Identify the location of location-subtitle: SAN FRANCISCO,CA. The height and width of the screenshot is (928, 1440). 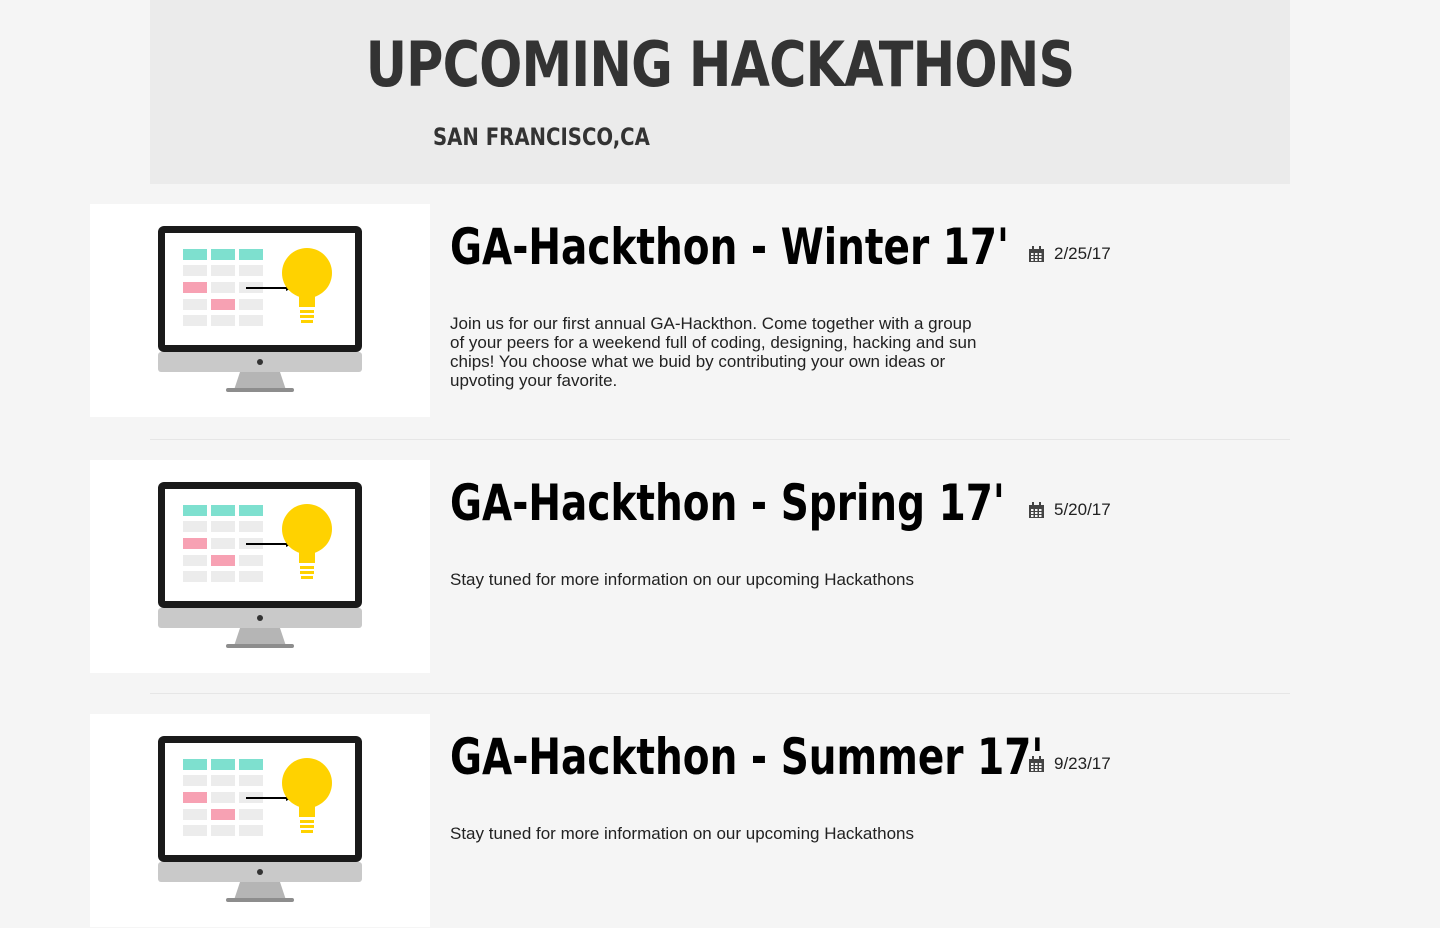
(541, 137).